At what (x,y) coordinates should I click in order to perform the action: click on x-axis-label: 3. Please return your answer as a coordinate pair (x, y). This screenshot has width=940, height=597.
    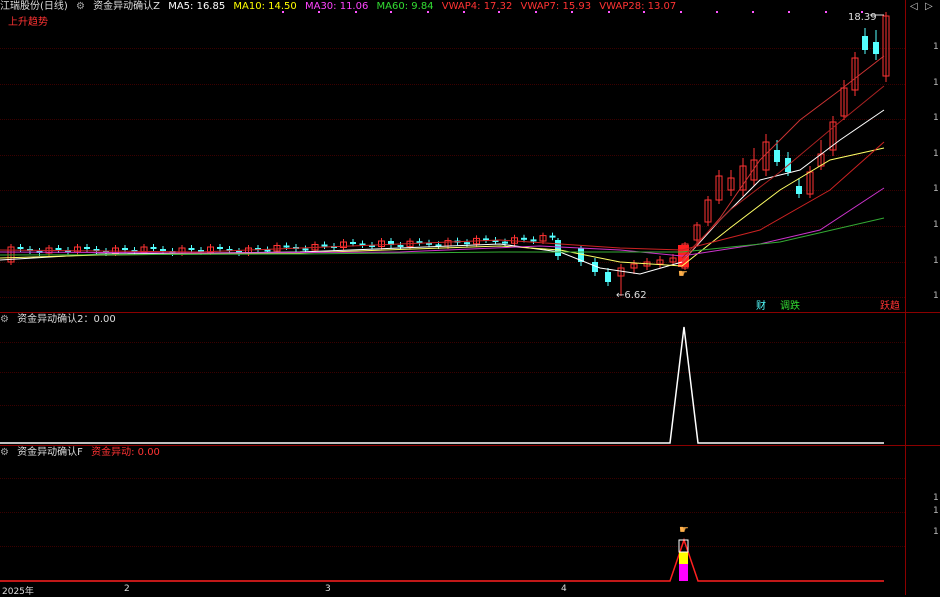
    Looking at the image, I should click on (328, 589).